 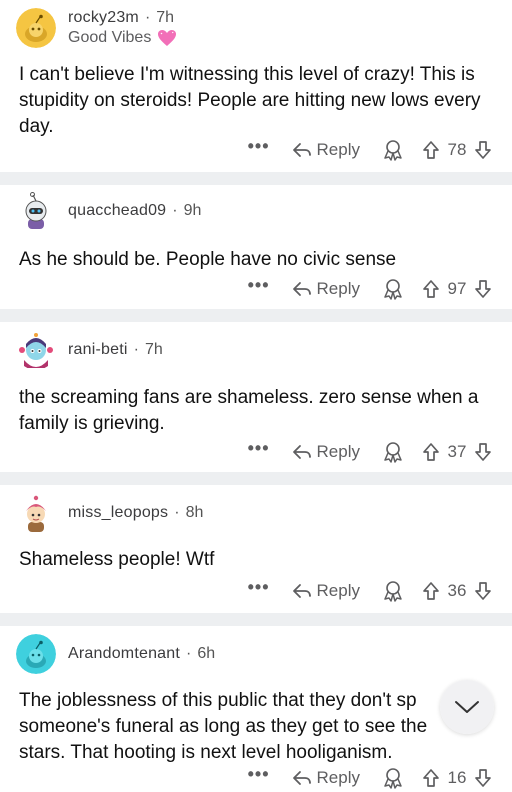 I want to click on author-name: quacchead09, so click(x=117, y=211).